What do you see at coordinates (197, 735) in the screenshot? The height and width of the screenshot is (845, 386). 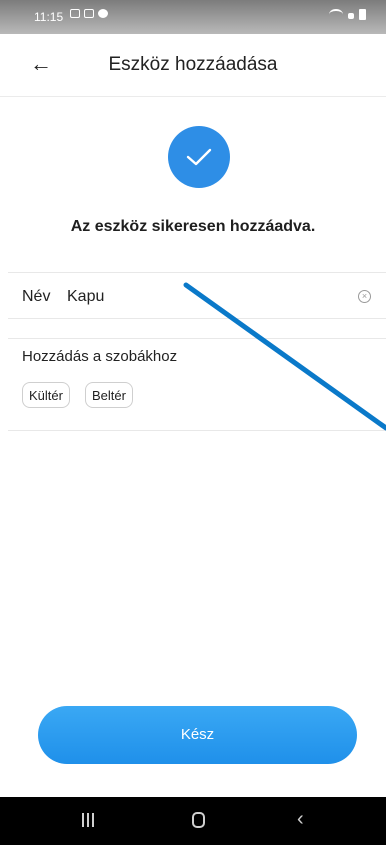 I see `done-button: Kész` at bounding box center [197, 735].